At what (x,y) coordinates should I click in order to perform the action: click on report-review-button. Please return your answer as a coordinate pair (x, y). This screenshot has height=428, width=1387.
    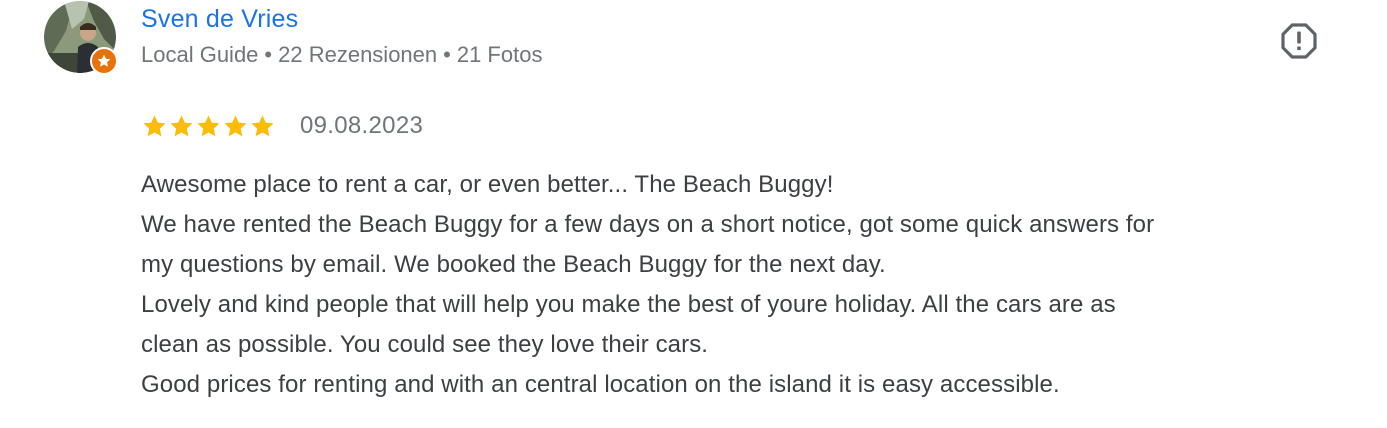
    Looking at the image, I should click on (1299, 41).